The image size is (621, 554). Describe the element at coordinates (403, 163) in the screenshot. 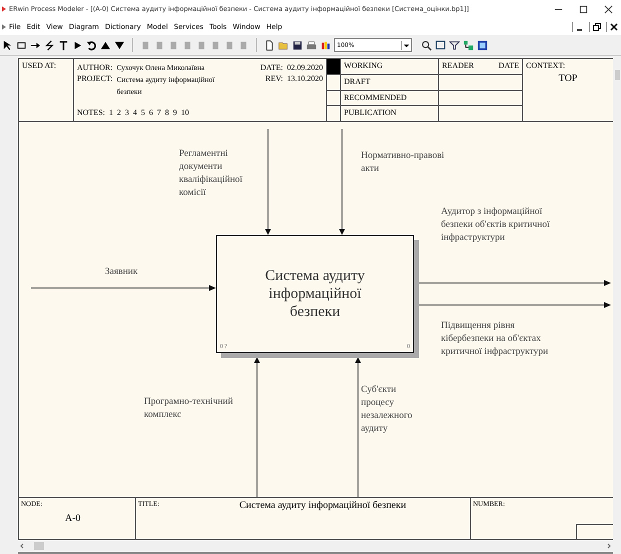

I see `arrow-label: Нормативно-правові акти` at that location.